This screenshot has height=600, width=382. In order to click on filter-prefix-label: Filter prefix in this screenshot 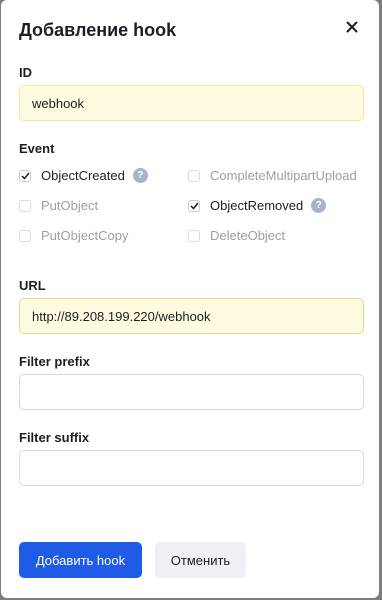, I will do `click(54, 361)`.